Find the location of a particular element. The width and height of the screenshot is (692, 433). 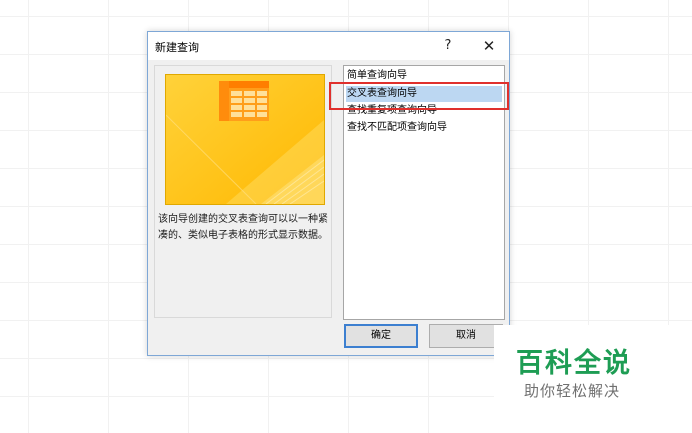

wizard-description: 该向导创建的交叉表查询可以以一种紧凑的、类似电子表格的形式显示数据。 is located at coordinates (243, 227).